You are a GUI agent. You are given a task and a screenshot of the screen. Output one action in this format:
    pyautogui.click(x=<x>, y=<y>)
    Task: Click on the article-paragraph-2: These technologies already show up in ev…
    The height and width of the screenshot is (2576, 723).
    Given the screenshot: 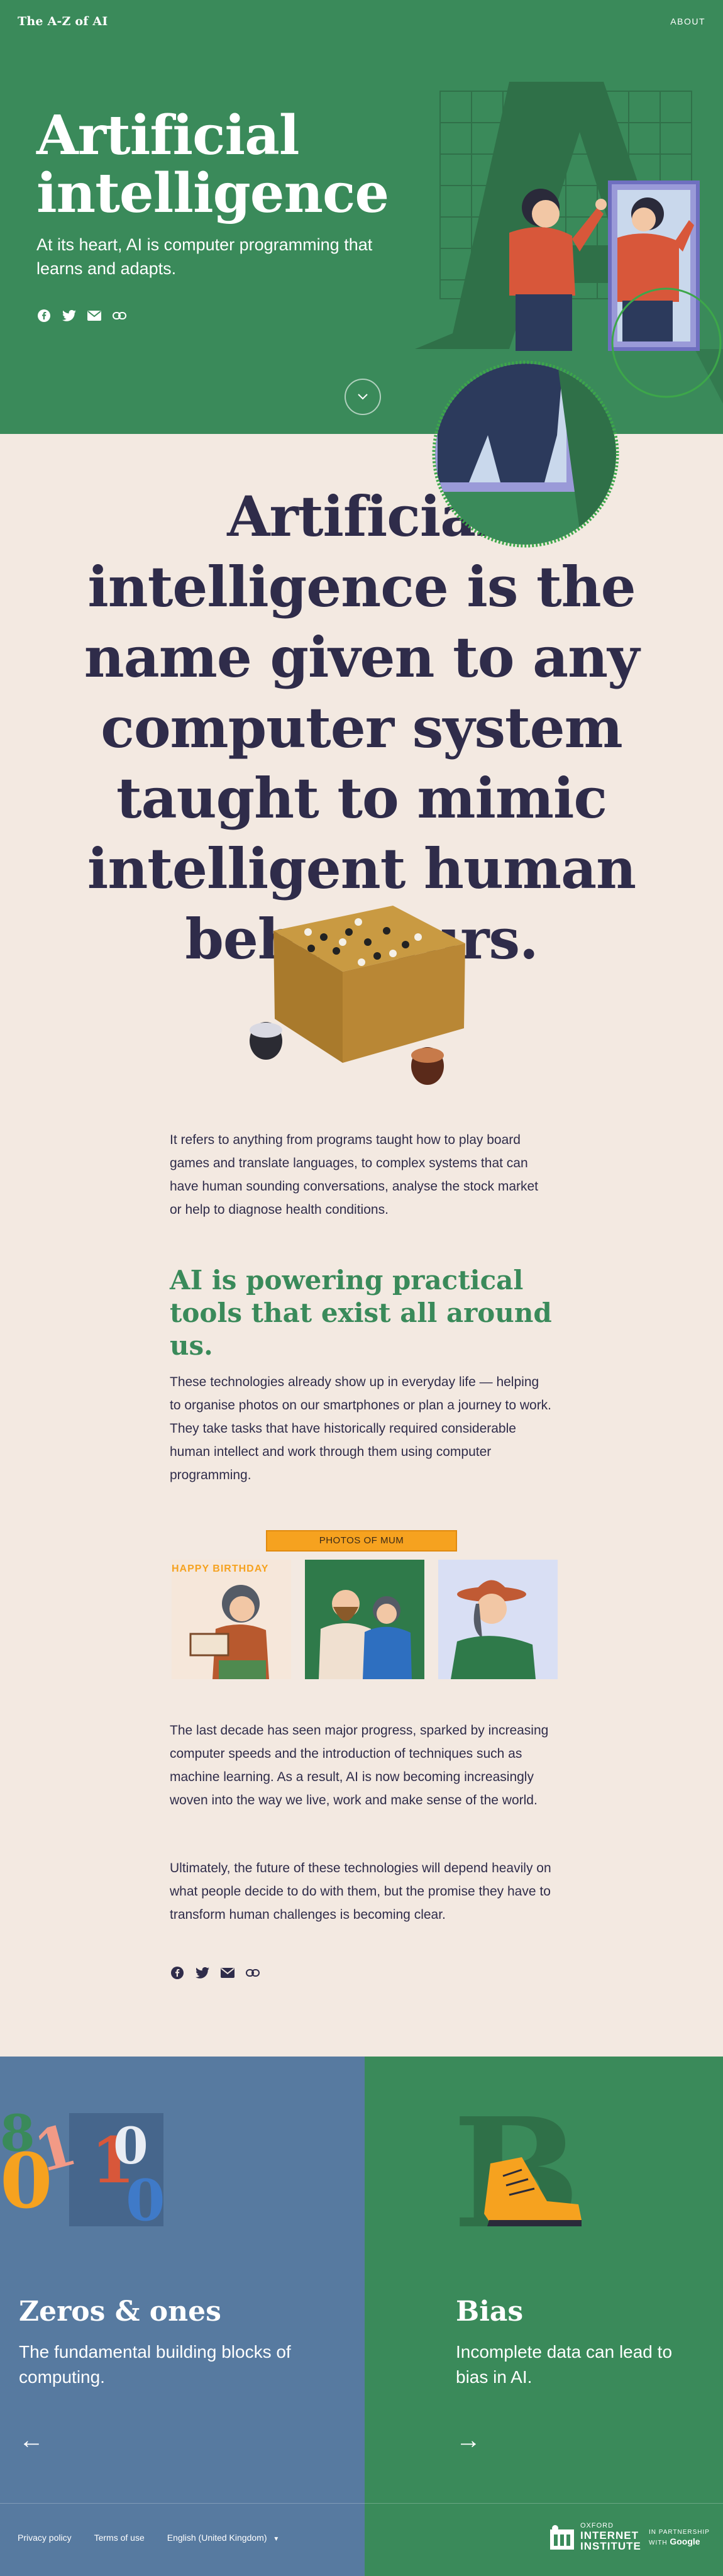 What is the action you would take?
    pyautogui.click(x=361, y=1428)
    